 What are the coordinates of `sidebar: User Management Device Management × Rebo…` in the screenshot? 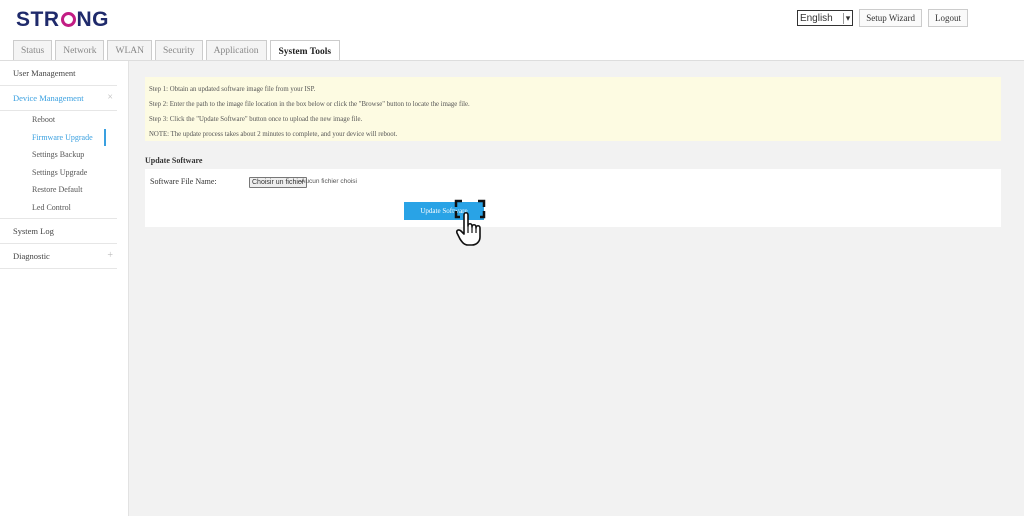 It's located at (64, 288).